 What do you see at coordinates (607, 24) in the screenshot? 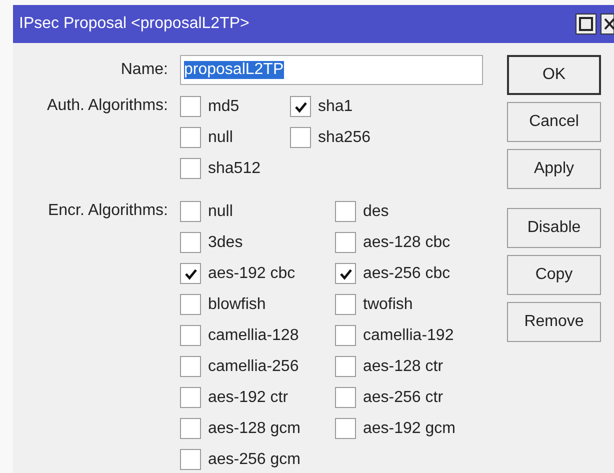
I see `close-icon` at bounding box center [607, 24].